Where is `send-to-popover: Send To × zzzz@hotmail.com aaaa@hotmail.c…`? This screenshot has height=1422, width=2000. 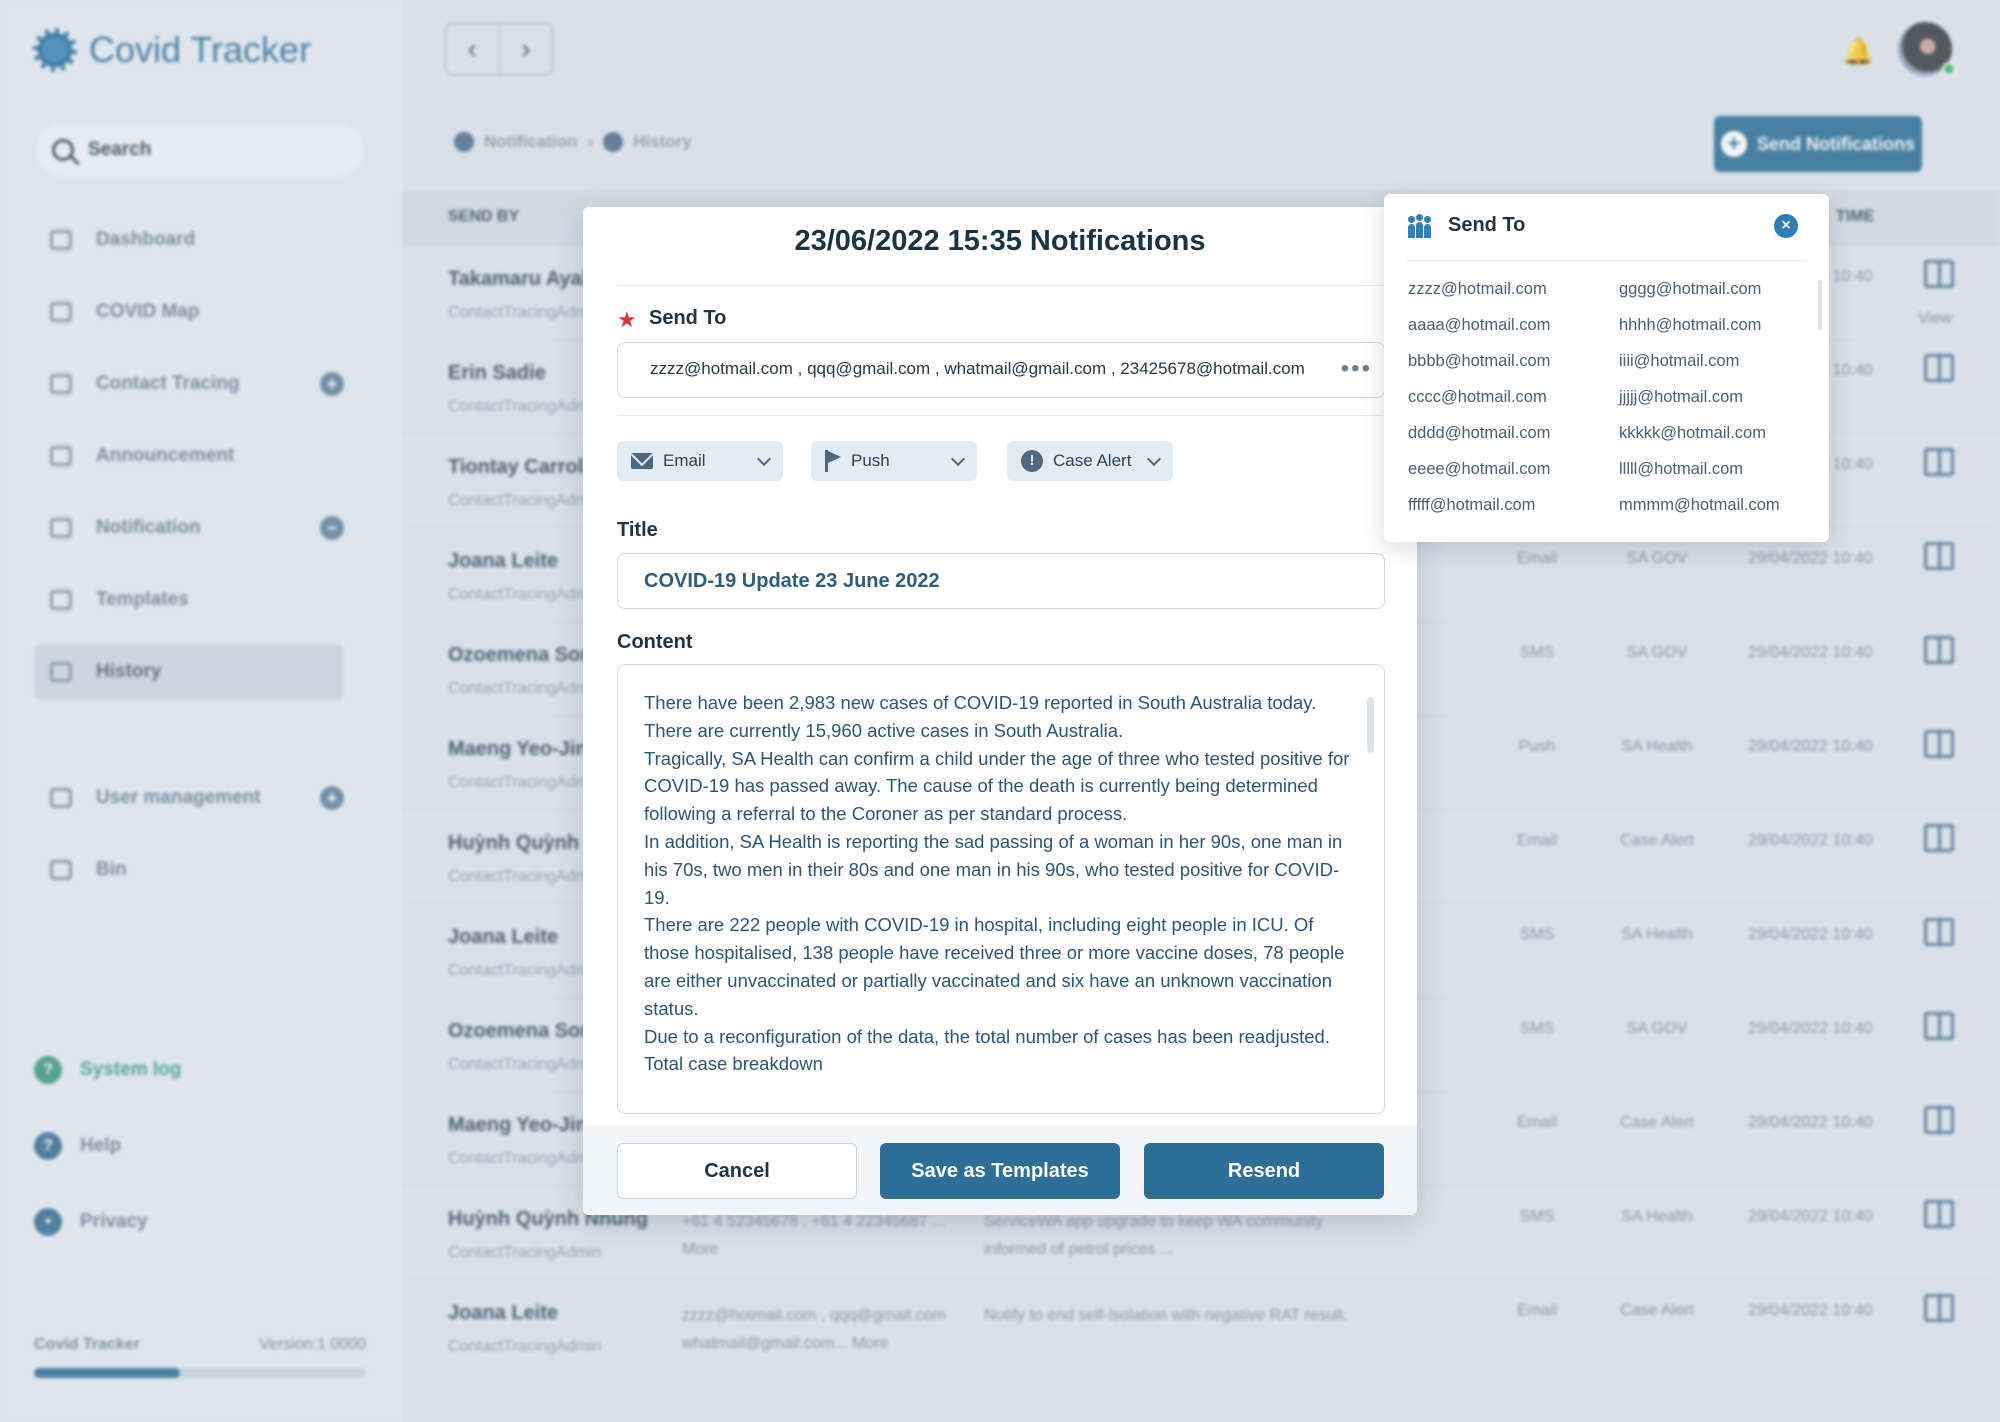 send-to-popover: Send To × zzzz@hotmail.com aaaa@hotmail.c… is located at coordinates (1606, 368).